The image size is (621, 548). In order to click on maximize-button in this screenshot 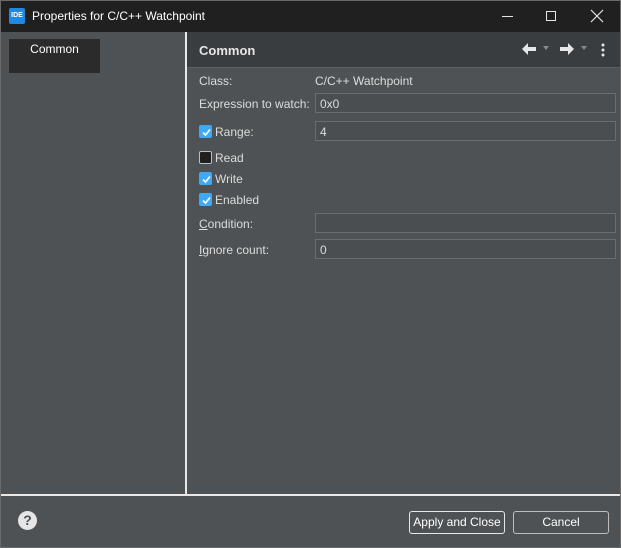, I will do `click(552, 16)`.